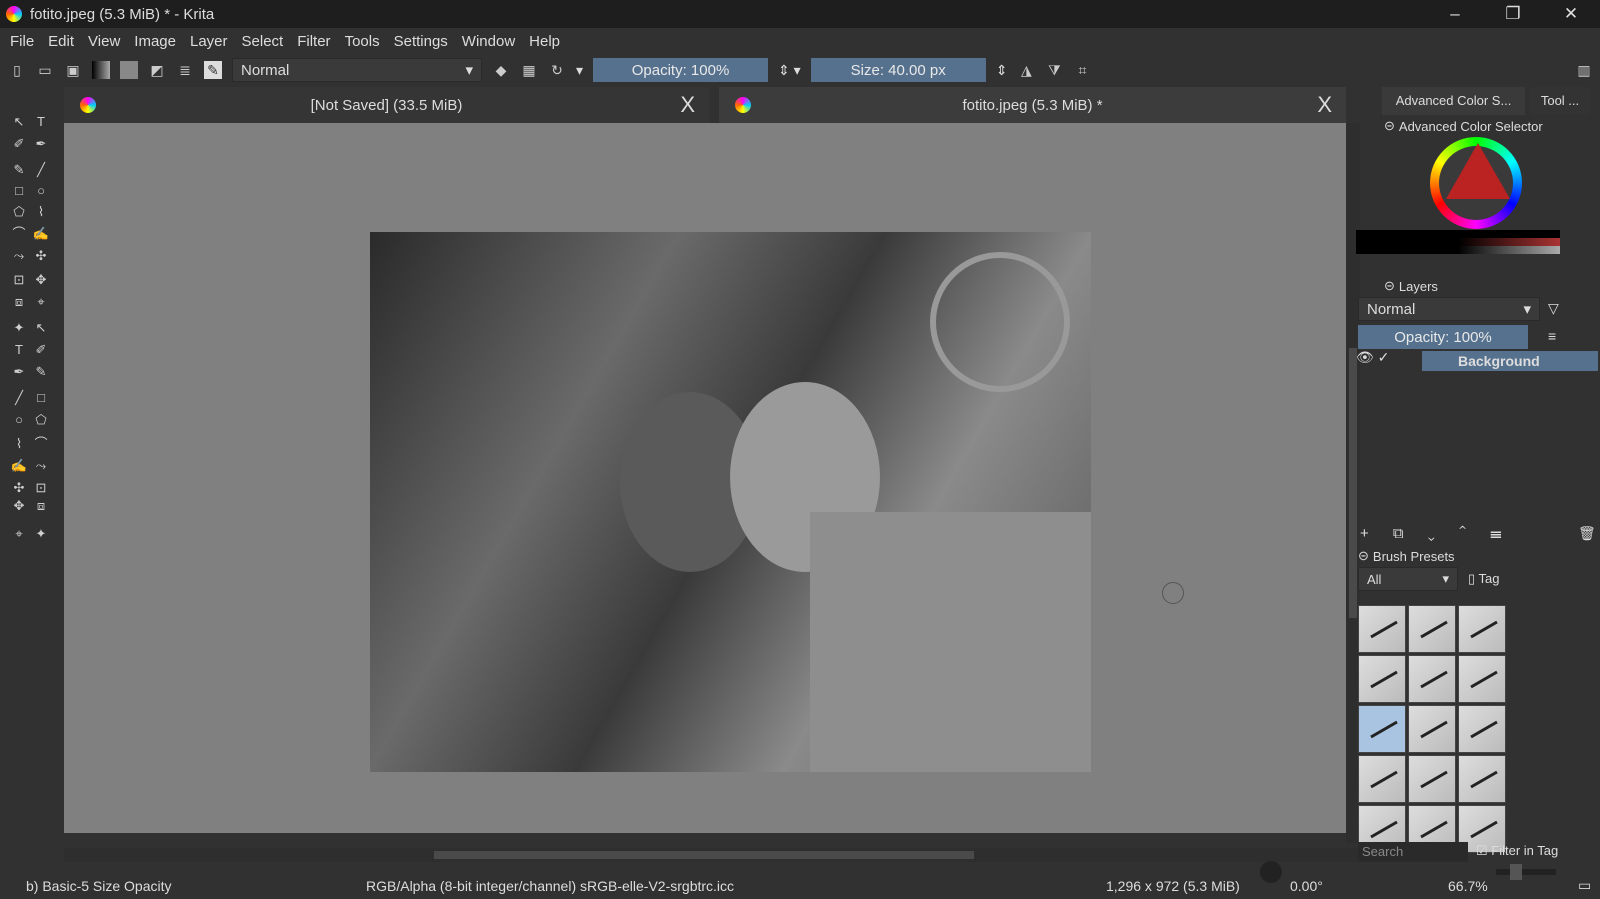 The image size is (1600, 899). What do you see at coordinates (19, 280) in the screenshot?
I see `tool-icon: ⊡` at bounding box center [19, 280].